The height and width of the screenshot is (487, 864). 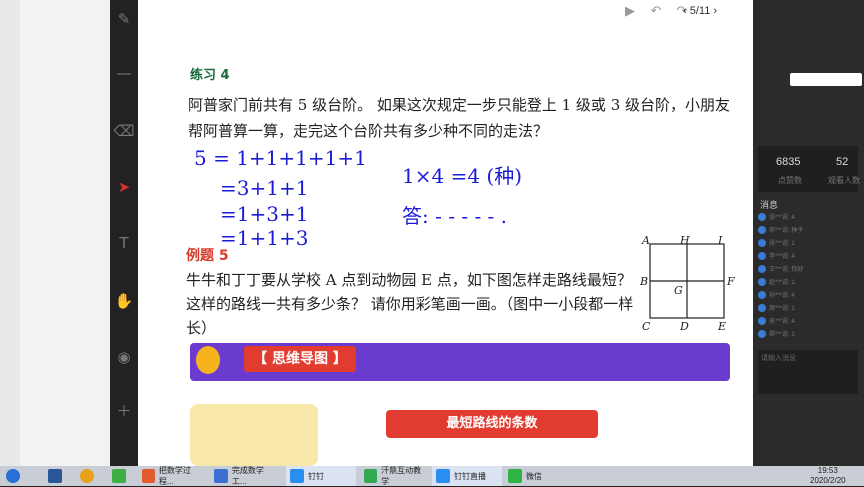 What do you see at coordinates (782, 244) in the screenshot?
I see `message-text: 张***说: 1` at bounding box center [782, 244].